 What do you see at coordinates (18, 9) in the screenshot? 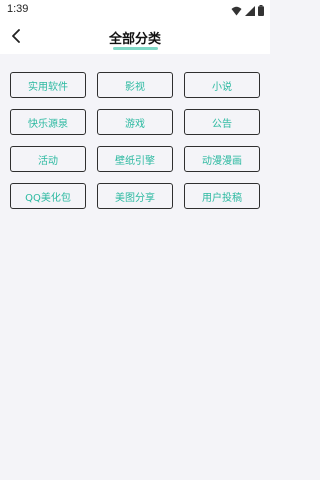
I see `status-time: 1:39` at bounding box center [18, 9].